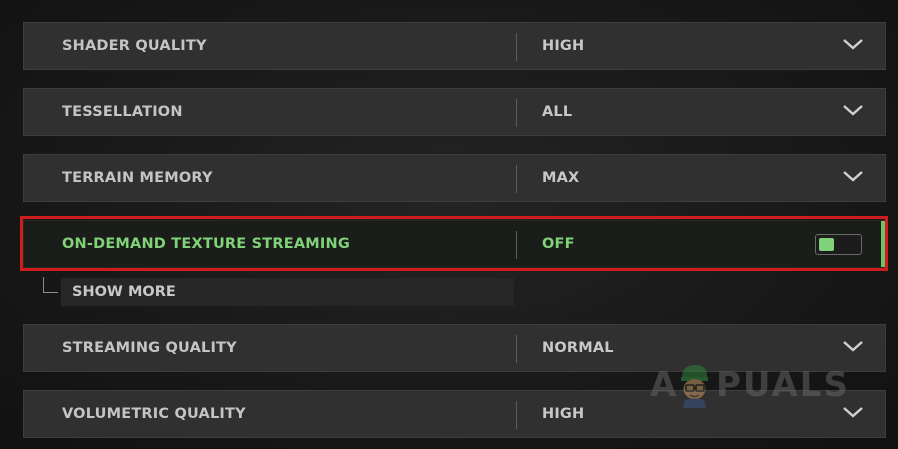  What do you see at coordinates (838, 244) in the screenshot?
I see `toggle-switch` at bounding box center [838, 244].